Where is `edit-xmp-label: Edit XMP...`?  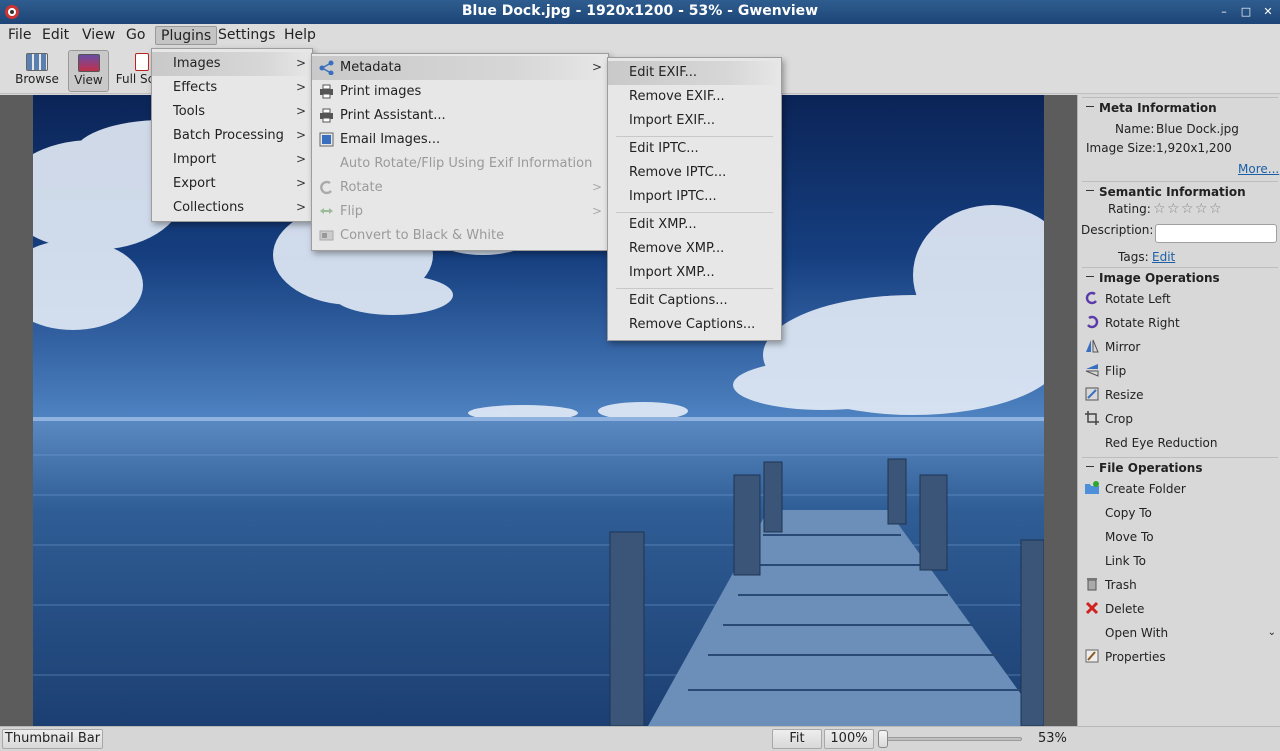 edit-xmp-label: Edit XMP... is located at coordinates (663, 224).